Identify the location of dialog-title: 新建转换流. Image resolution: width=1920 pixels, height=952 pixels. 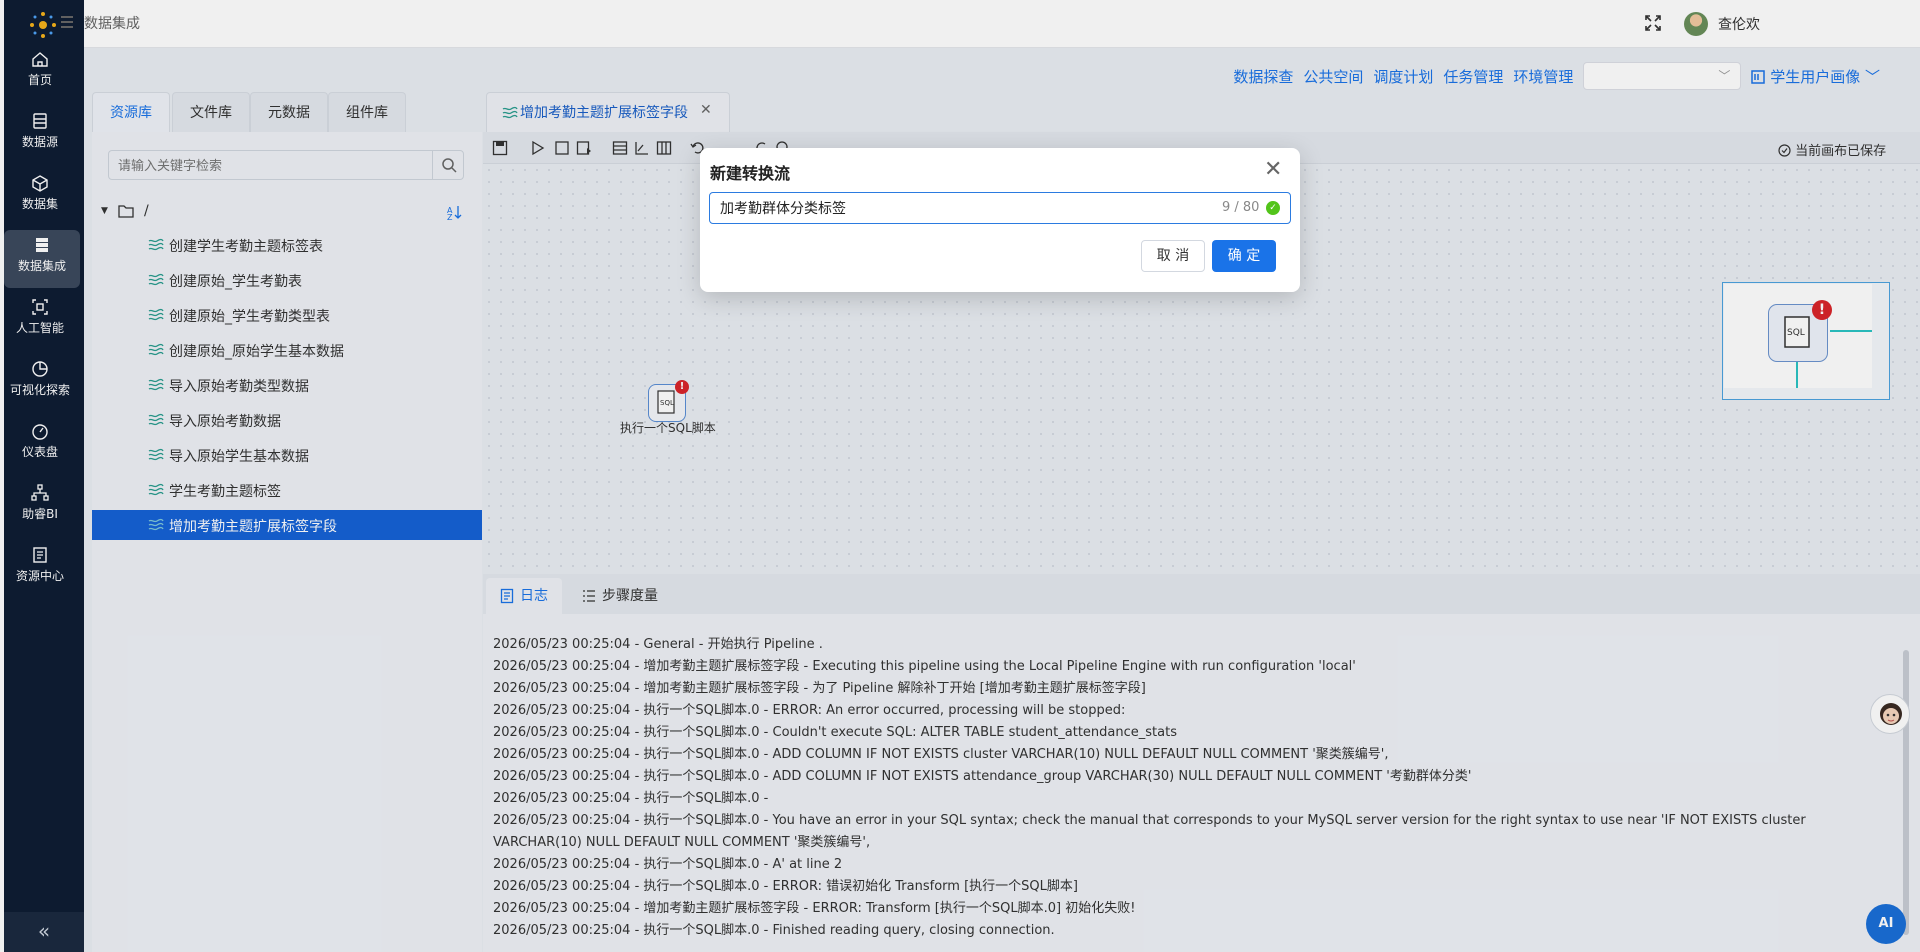
(750, 173).